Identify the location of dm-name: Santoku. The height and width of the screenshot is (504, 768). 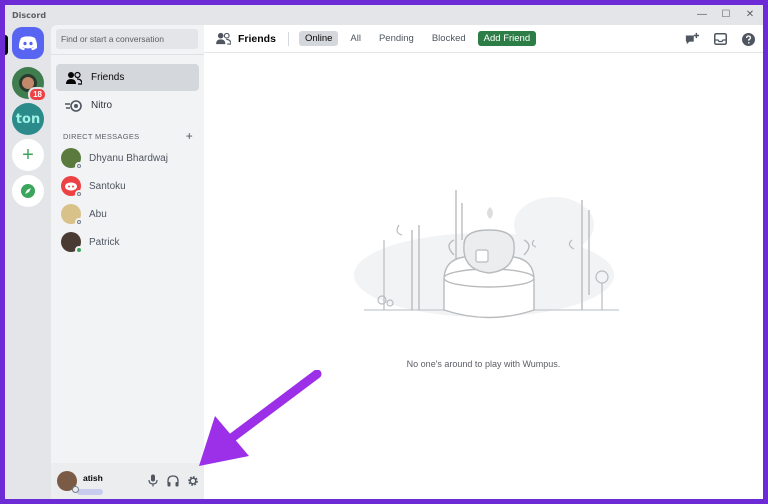
(107, 186).